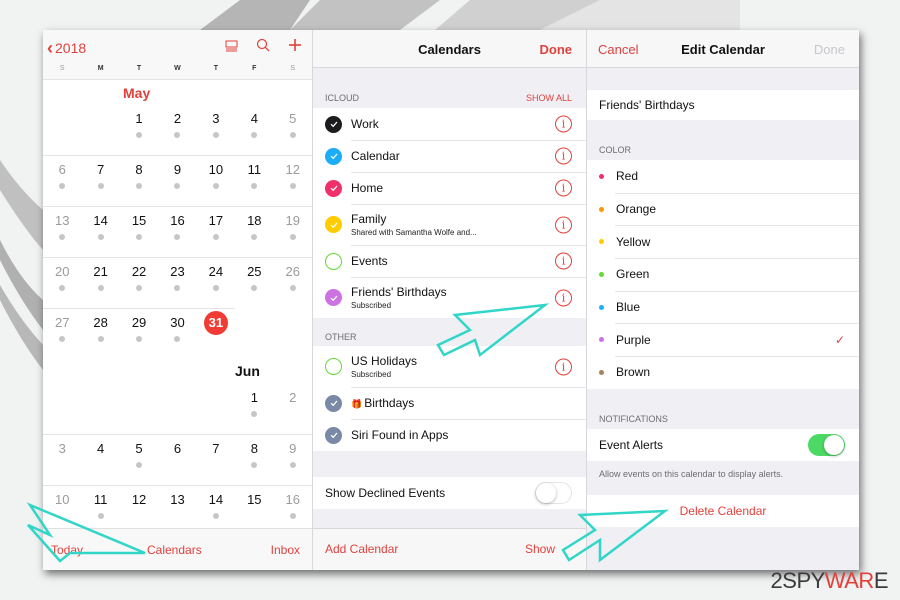 This screenshot has height=600, width=900. I want to click on day-cell: 30, so click(177, 333).